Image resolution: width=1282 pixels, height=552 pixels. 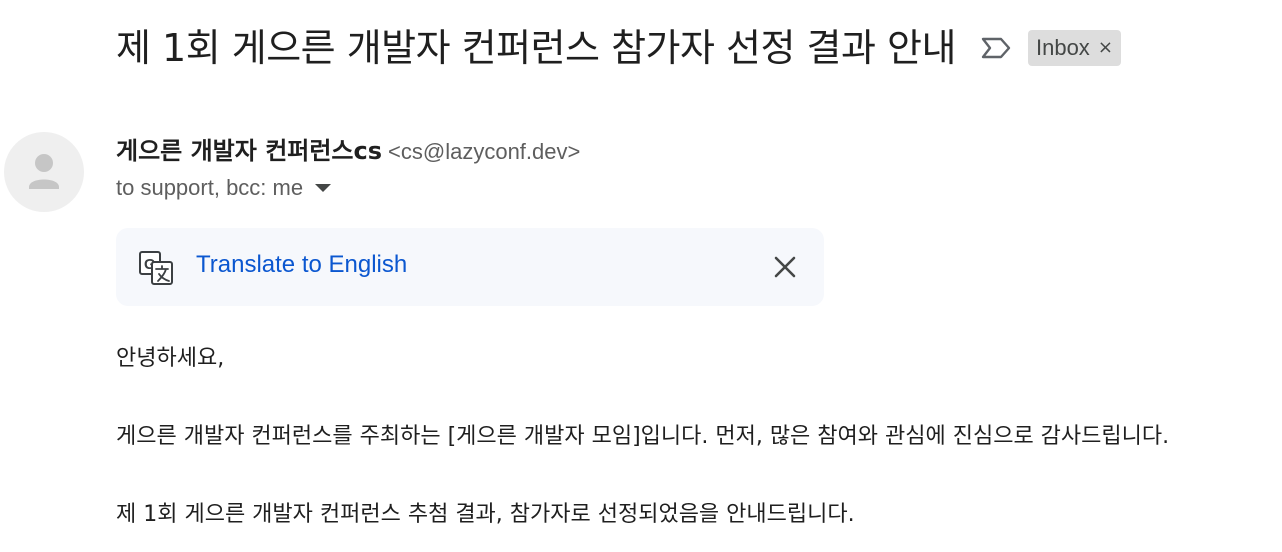 What do you see at coordinates (470, 267) in the screenshot?
I see `translate-banner: G Translate to English` at bounding box center [470, 267].